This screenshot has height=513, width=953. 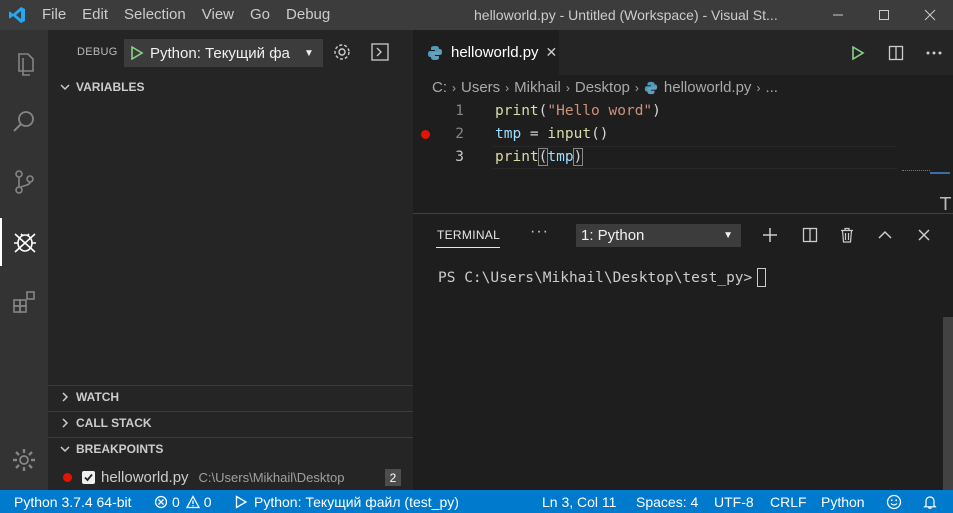 What do you see at coordinates (459, 157) in the screenshot?
I see `line-number: 3` at bounding box center [459, 157].